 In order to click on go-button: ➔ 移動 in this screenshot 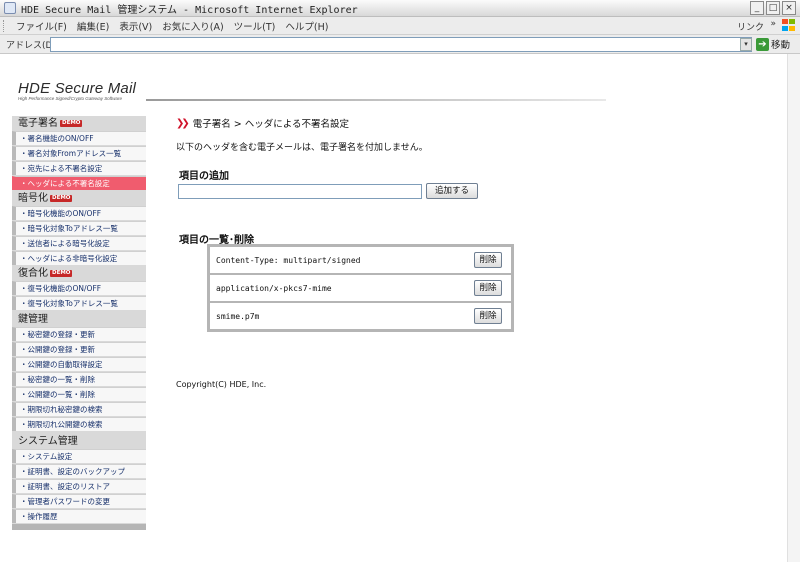, I will do `click(773, 44)`.